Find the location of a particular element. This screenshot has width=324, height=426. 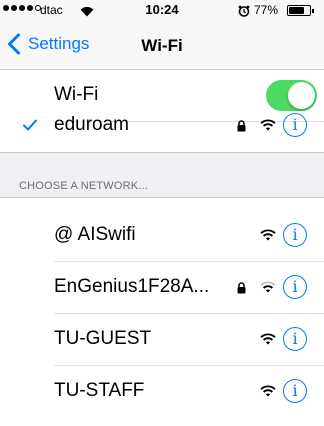

network-row: @ AISwifi i is located at coordinates (162, 236).